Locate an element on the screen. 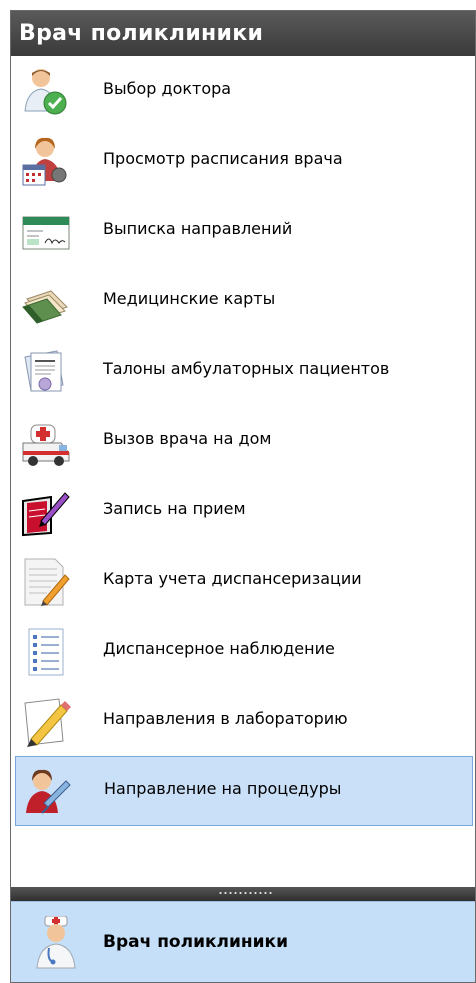 This screenshot has width=476, height=983. menu-item-label: Направление на процедуры is located at coordinates (223, 788).